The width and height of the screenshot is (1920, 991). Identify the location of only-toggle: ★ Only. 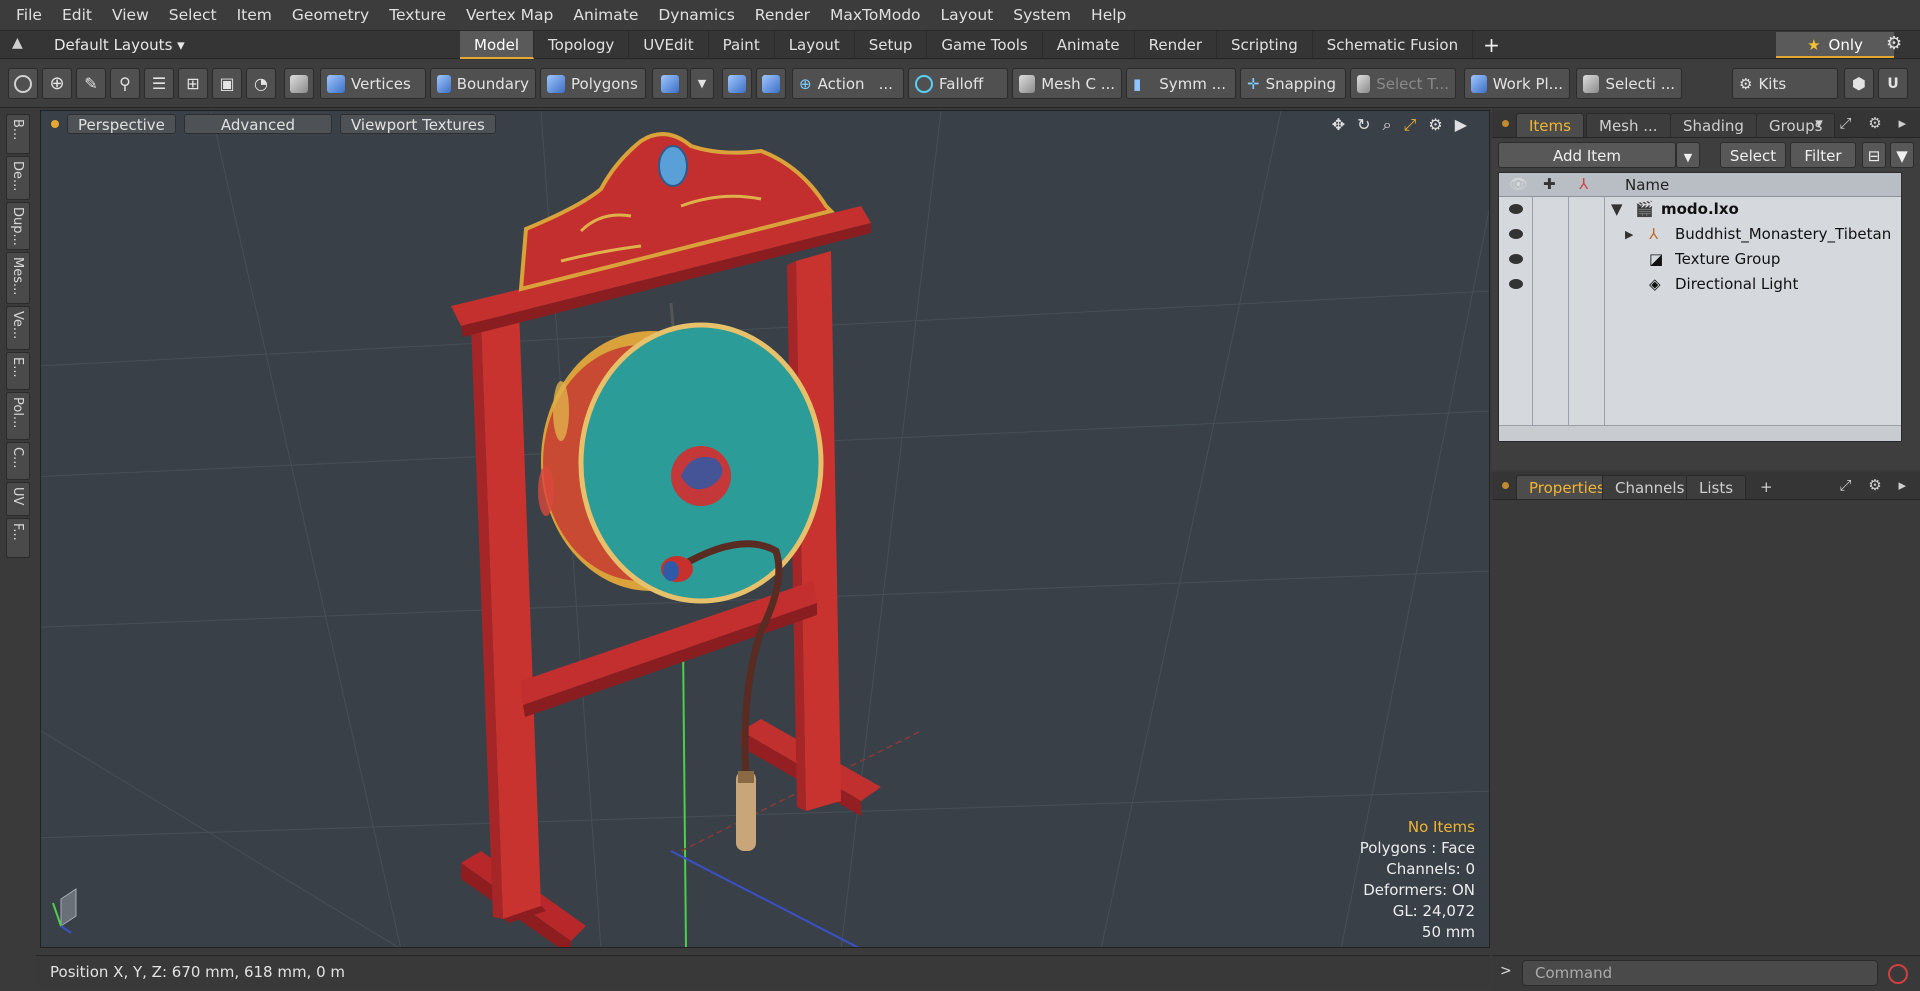
(1835, 45).